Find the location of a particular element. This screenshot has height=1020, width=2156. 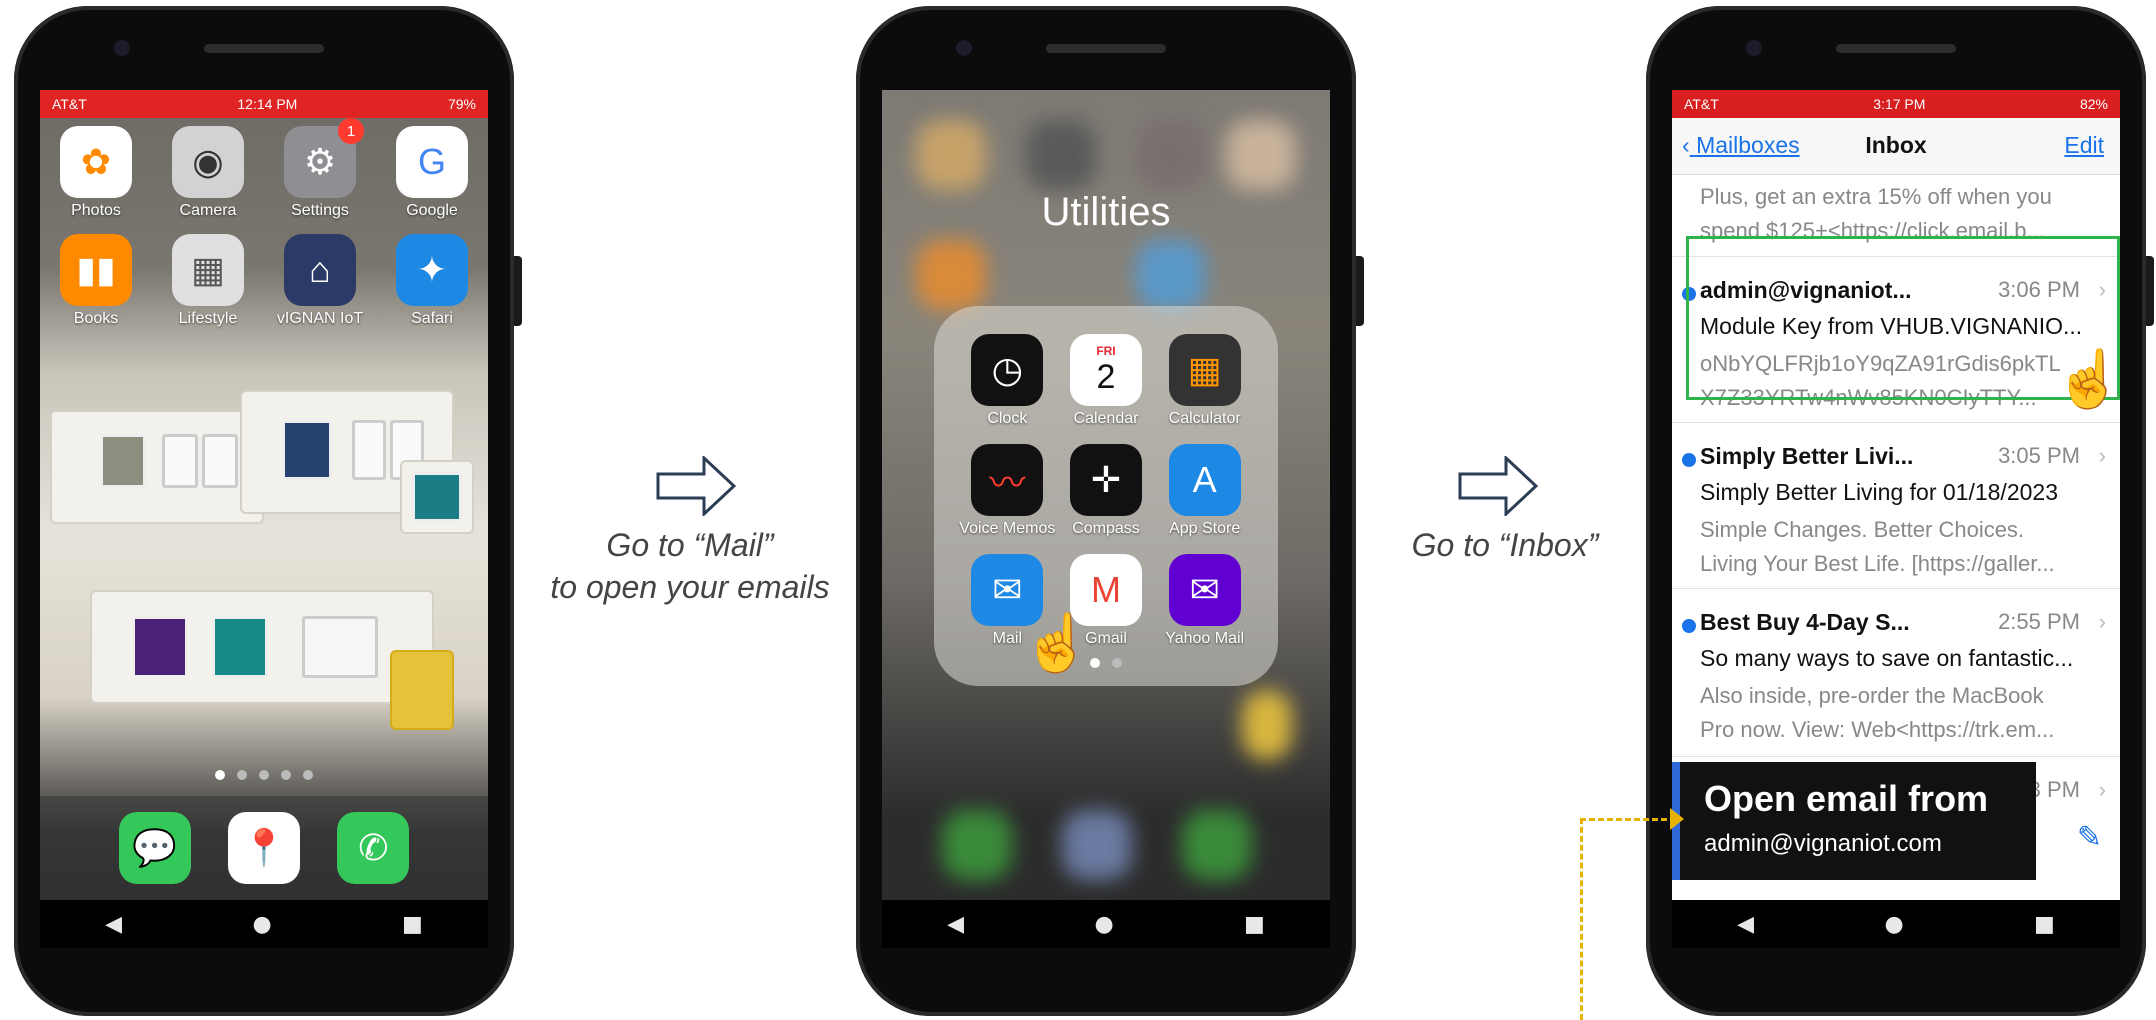

home-vignan-iot-app: ⌂ vIGNAN IoT is located at coordinates (320, 281).